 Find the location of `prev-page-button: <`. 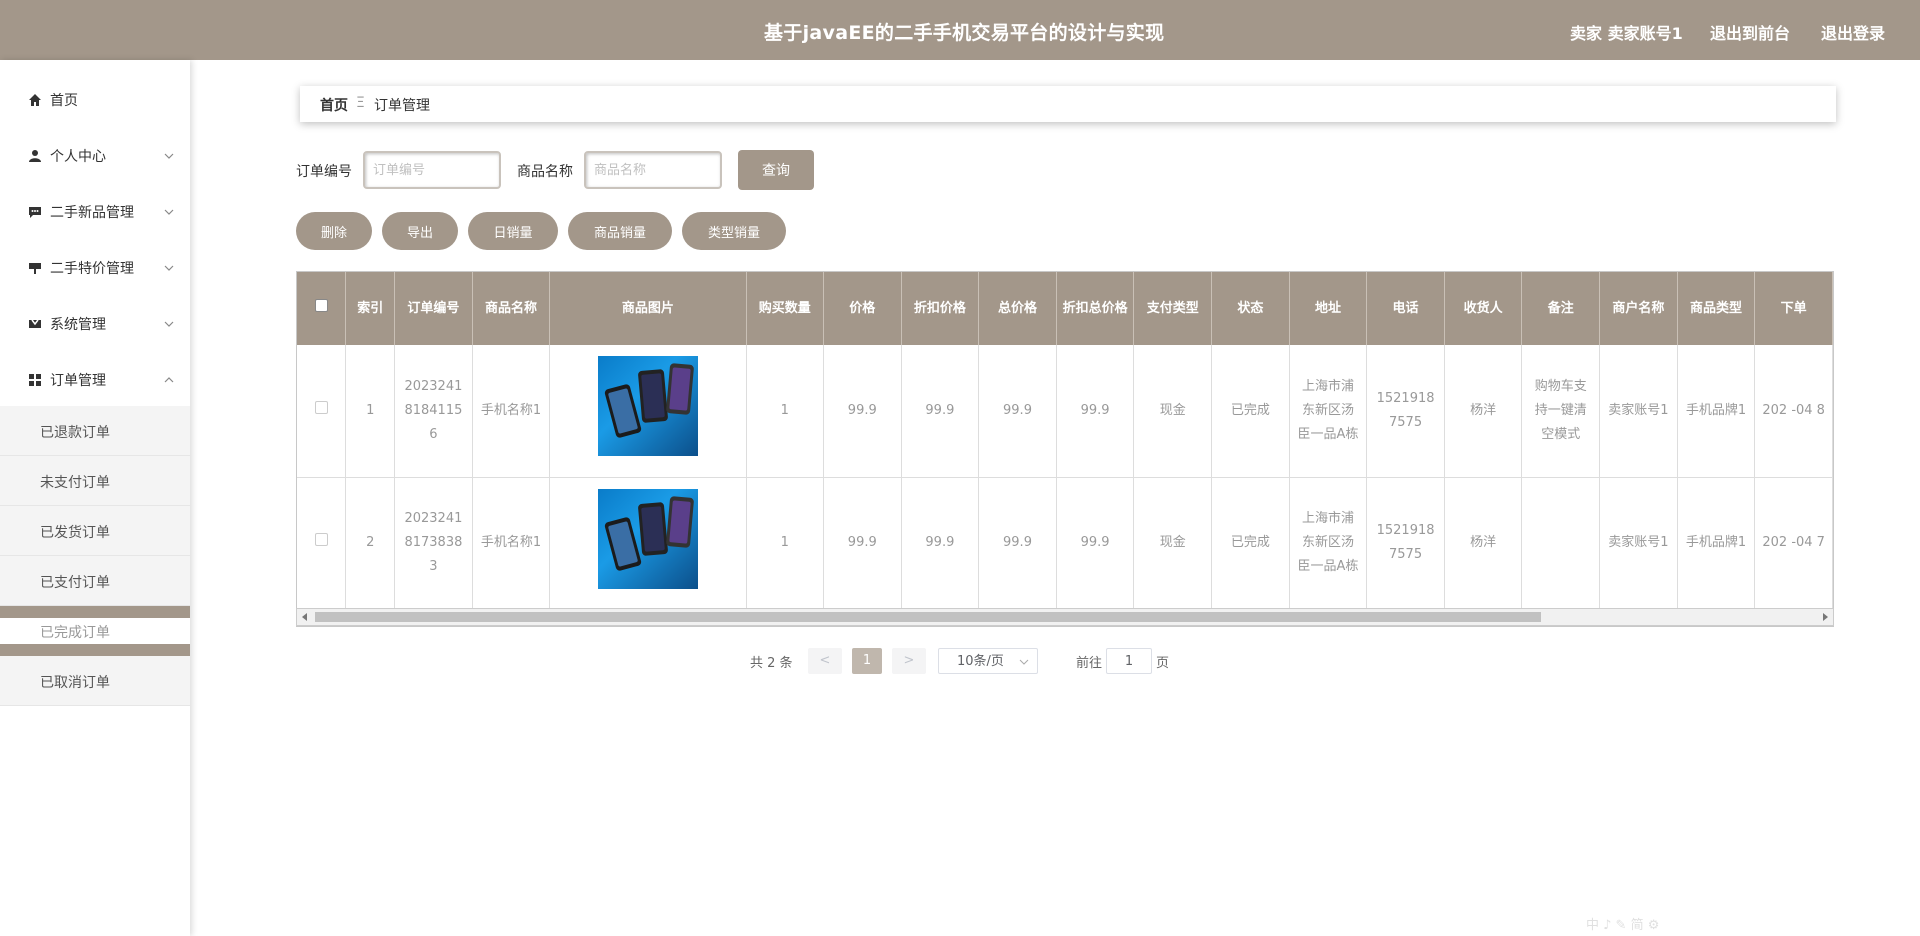

prev-page-button: < is located at coordinates (825, 661).